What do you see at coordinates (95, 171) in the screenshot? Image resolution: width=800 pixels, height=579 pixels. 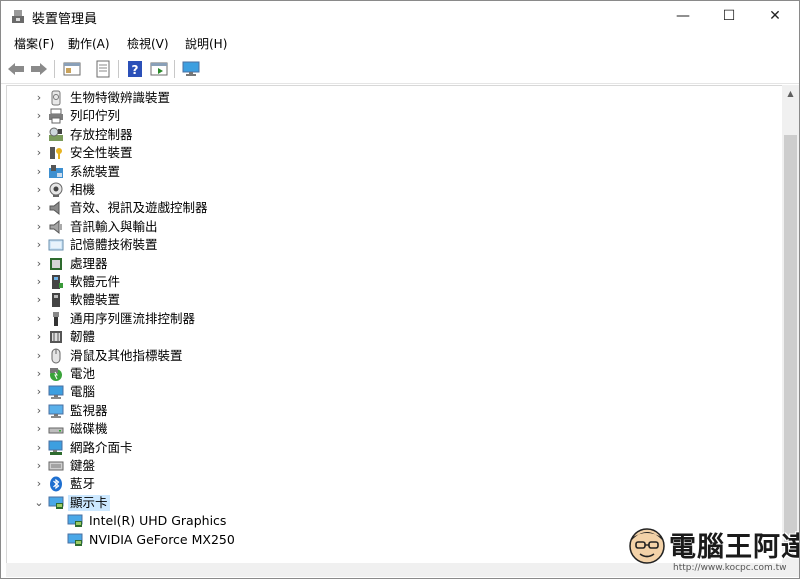 I see `tree-item-label: 系統裝置` at bounding box center [95, 171].